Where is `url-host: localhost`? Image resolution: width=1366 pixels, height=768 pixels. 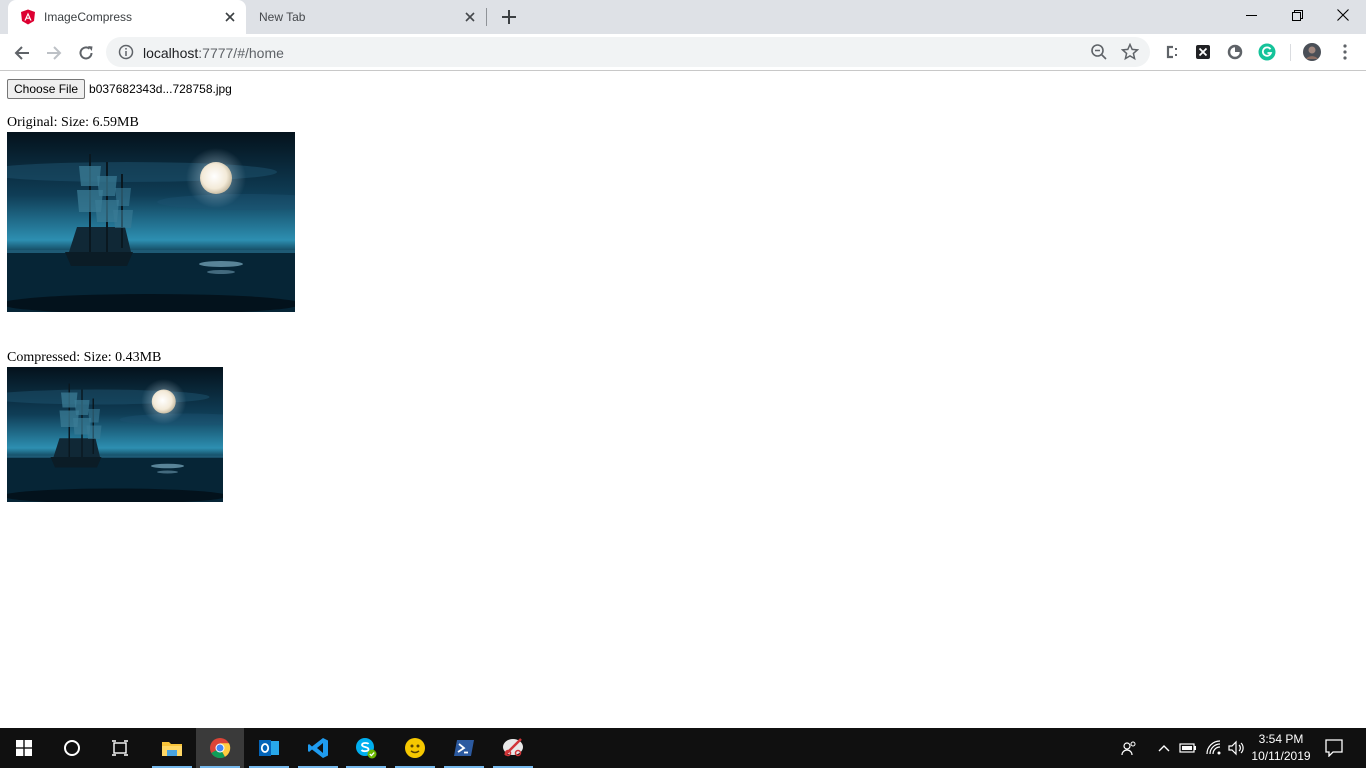
url-host: localhost is located at coordinates (171, 53).